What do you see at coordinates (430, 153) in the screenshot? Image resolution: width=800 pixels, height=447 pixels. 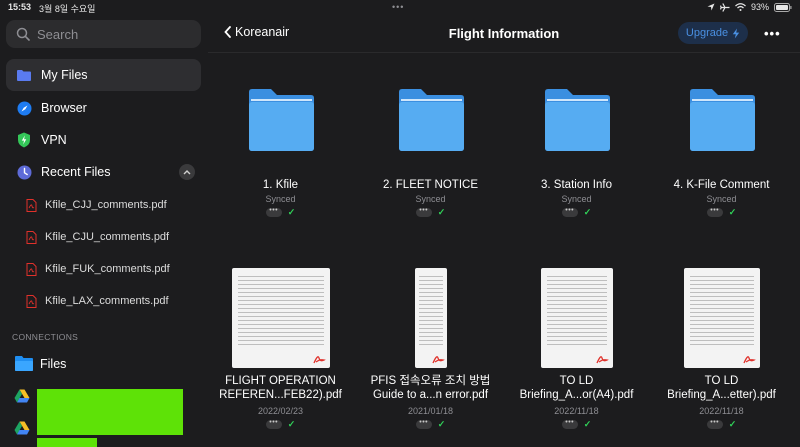 I see `folder-item: 2. FLEET NOTICE Synced ••• ✓` at bounding box center [430, 153].